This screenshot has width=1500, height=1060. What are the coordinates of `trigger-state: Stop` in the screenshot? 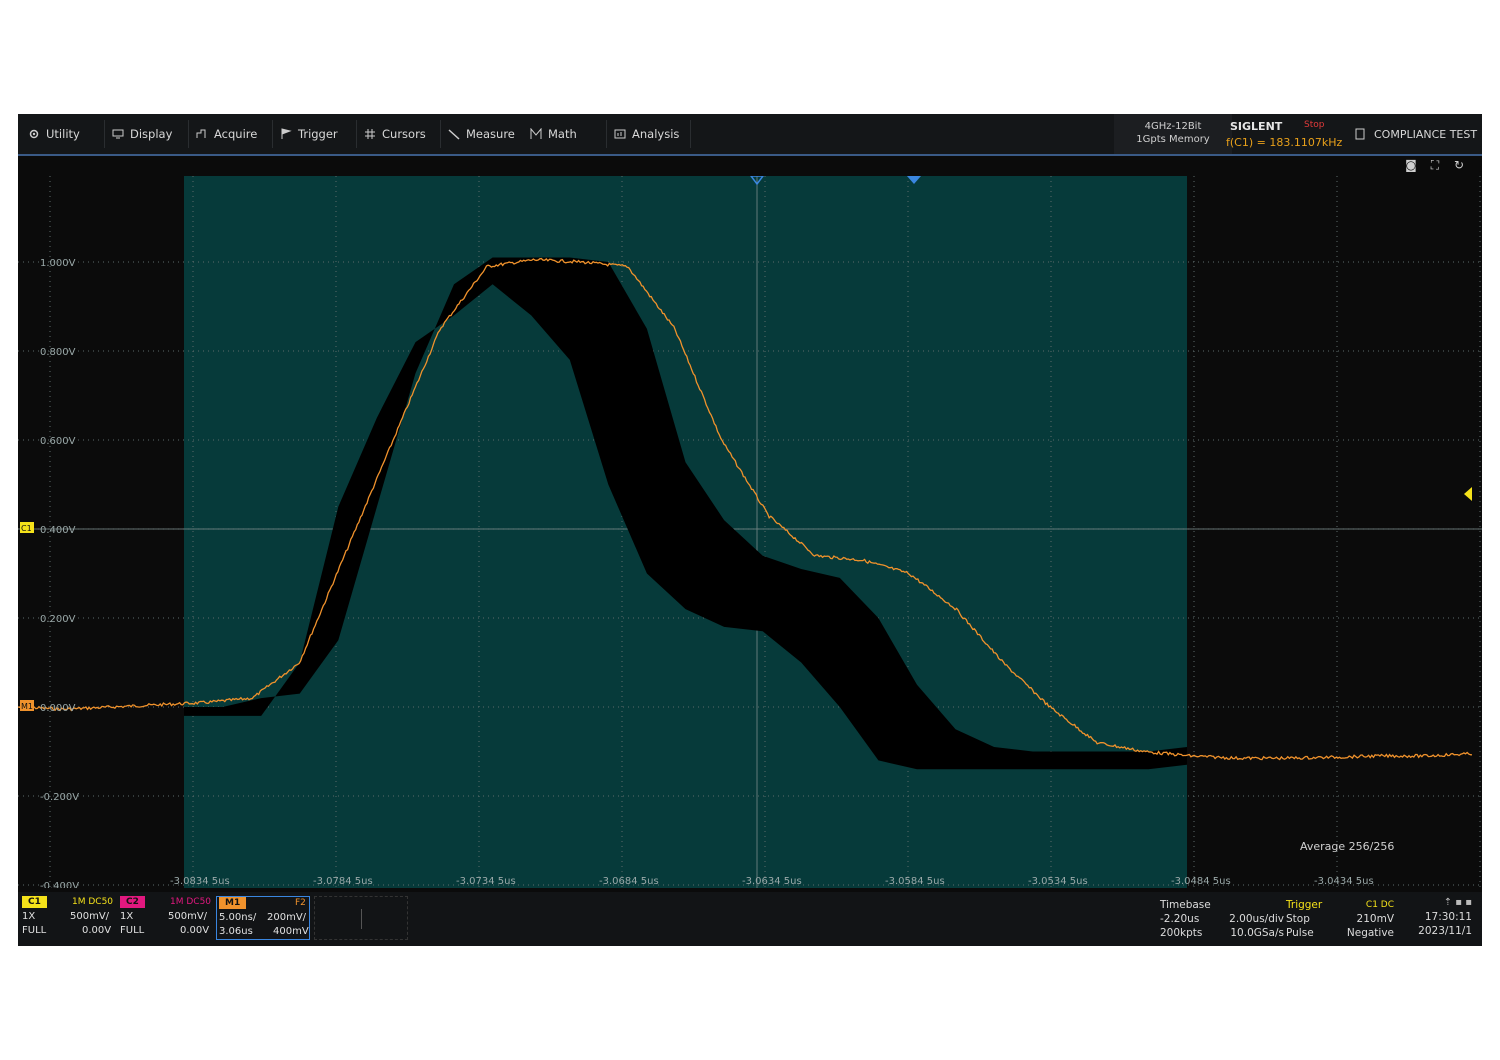 It's located at (1298, 919).